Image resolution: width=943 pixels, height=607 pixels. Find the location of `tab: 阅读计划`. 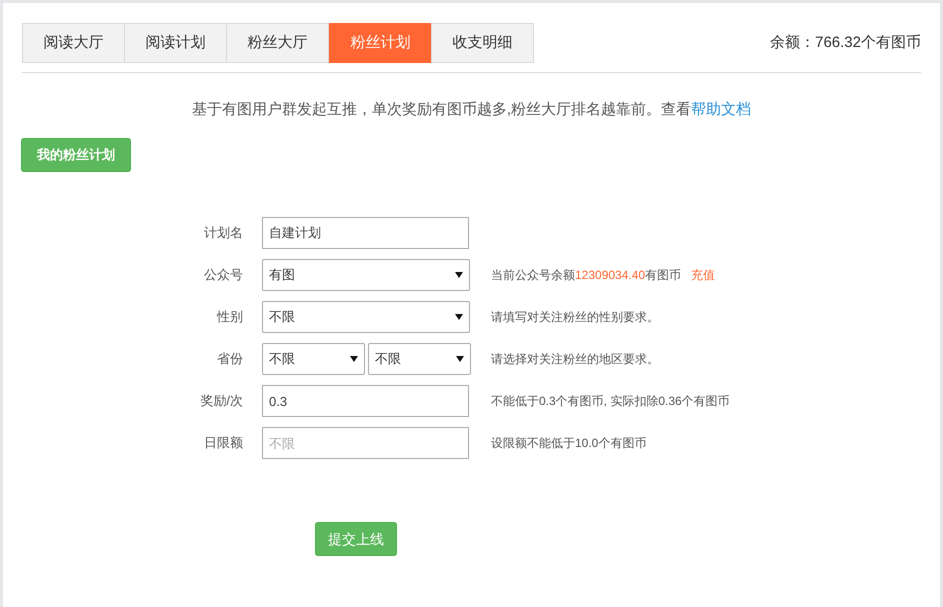

tab: 阅读计划 is located at coordinates (175, 43).